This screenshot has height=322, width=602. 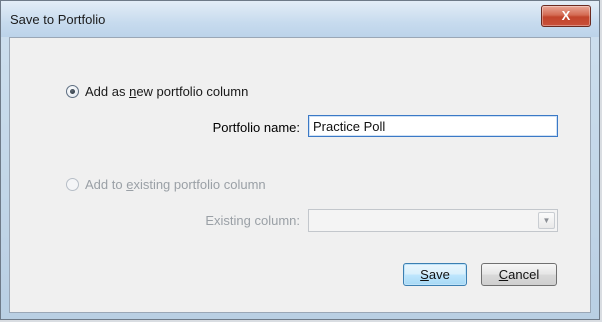 I want to click on save-button: Save, so click(x=435, y=274).